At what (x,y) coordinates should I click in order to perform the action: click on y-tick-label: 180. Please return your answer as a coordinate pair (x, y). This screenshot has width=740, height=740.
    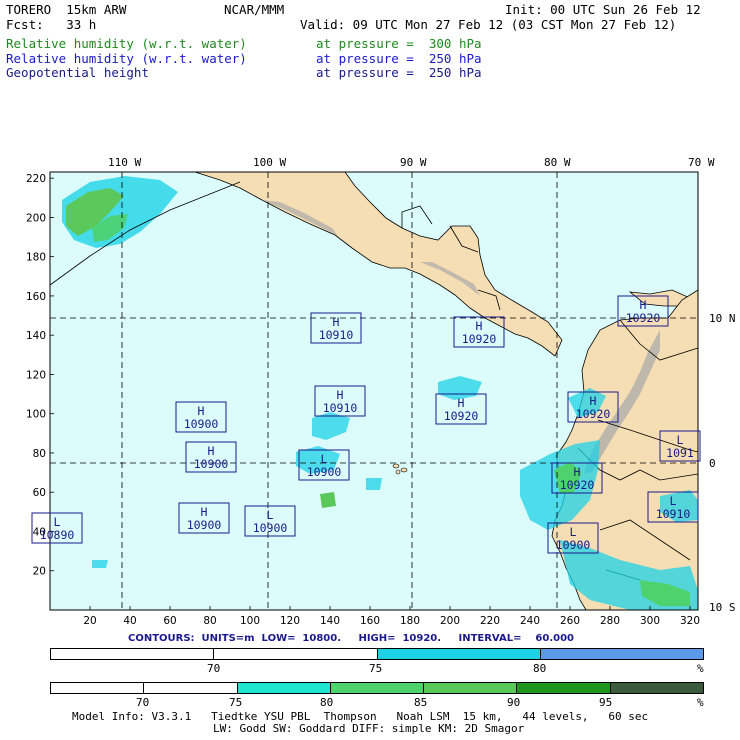
    Looking at the image, I should click on (36, 258).